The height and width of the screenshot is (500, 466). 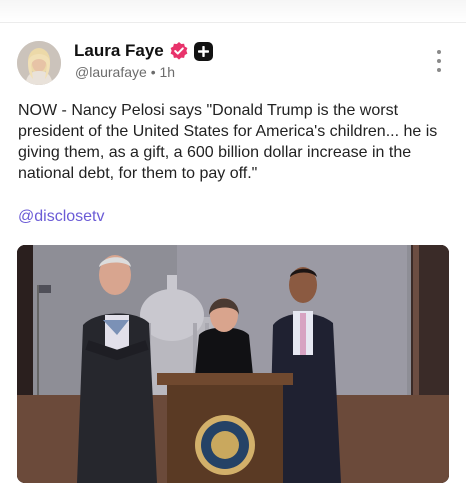 I want to click on plus-icon, so click(x=203, y=51).